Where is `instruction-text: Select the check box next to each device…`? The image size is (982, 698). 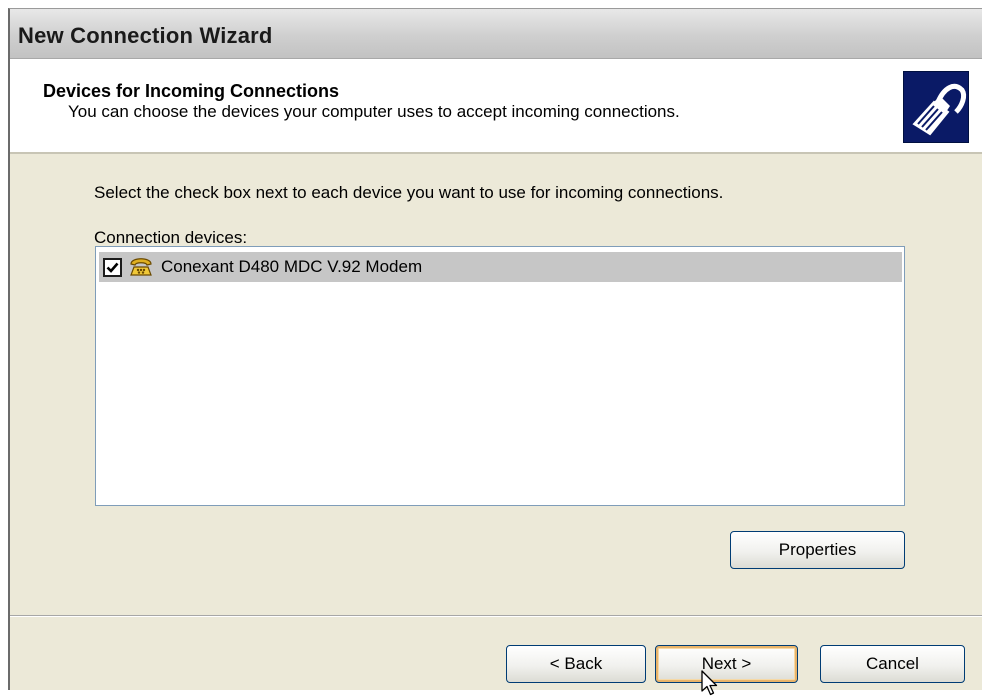
instruction-text: Select the check box next to each device… is located at coordinates (409, 192).